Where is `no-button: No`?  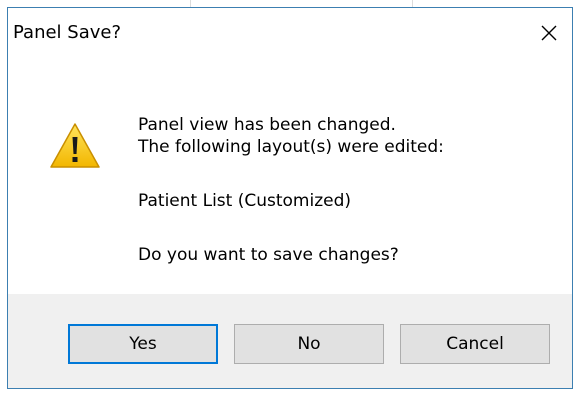
no-button: No is located at coordinates (309, 344).